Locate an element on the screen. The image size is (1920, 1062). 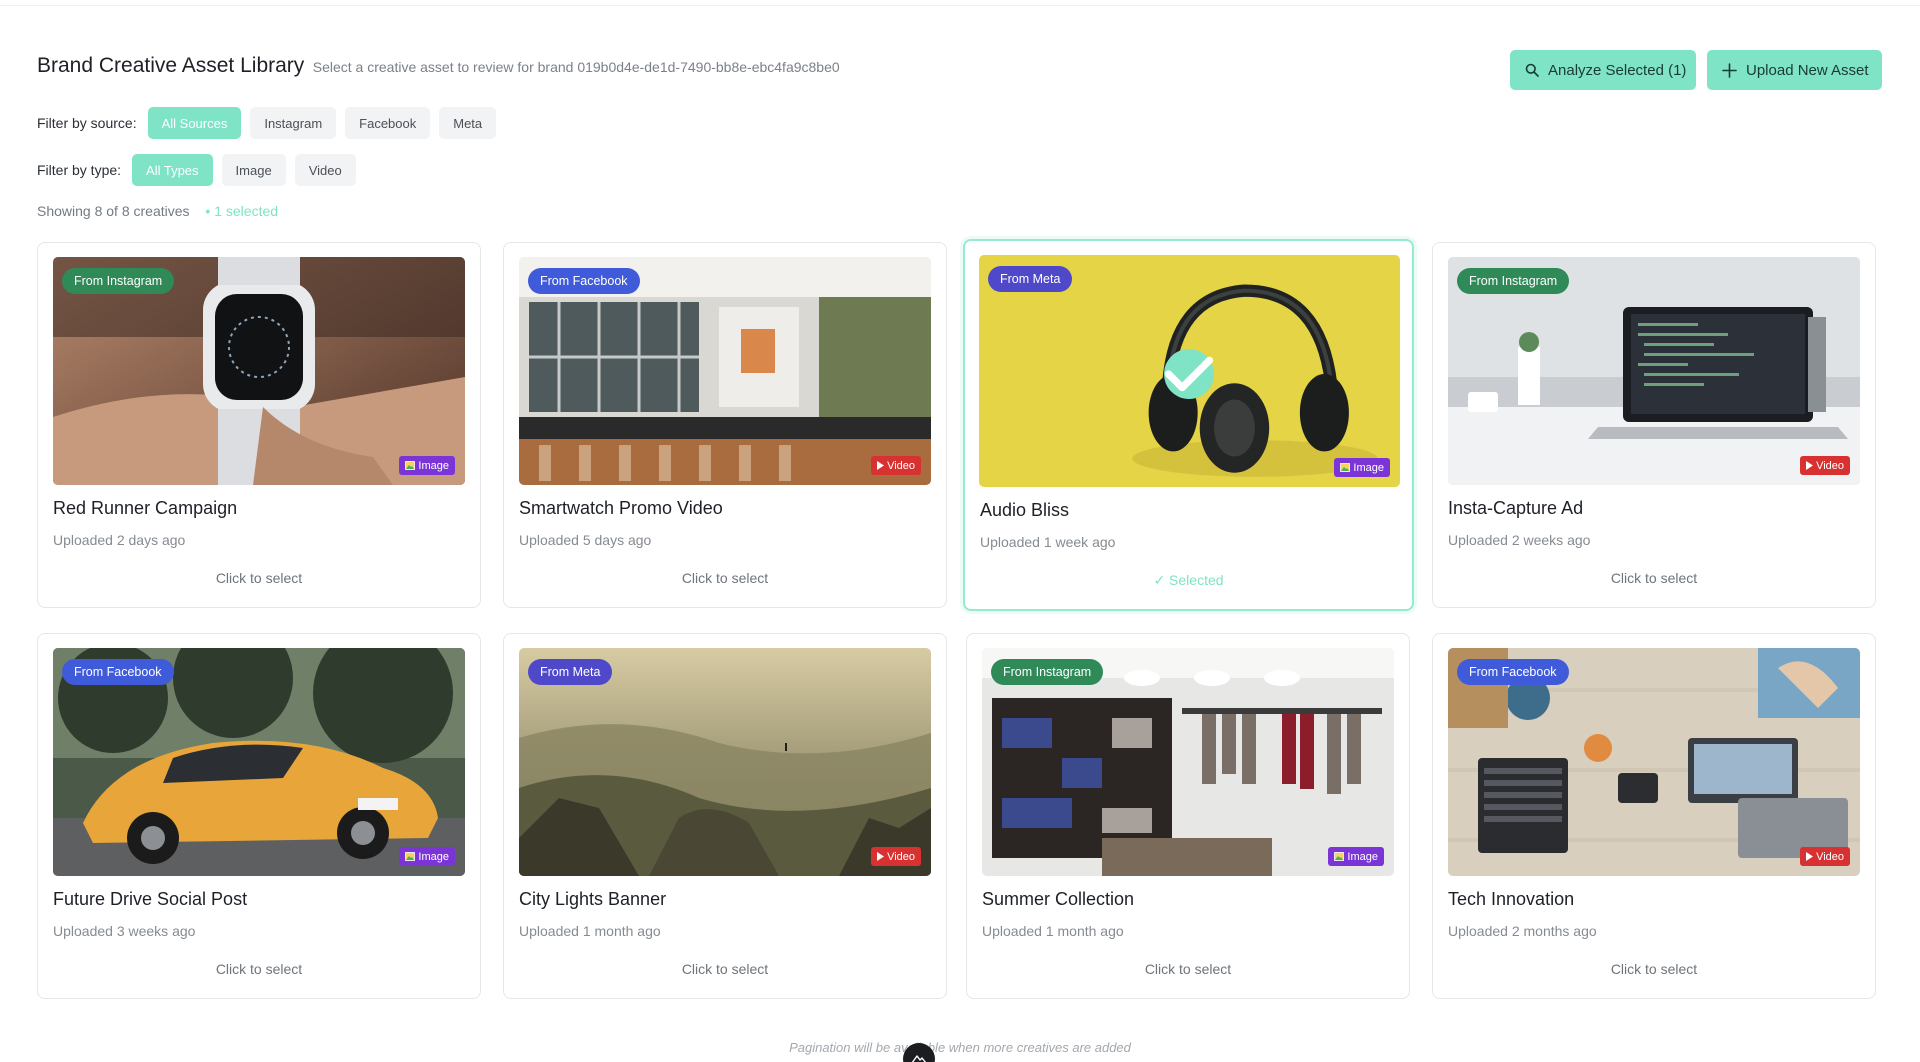
type-filter-row: Filter by type: All Types Image Video is located at coordinates (201, 170).